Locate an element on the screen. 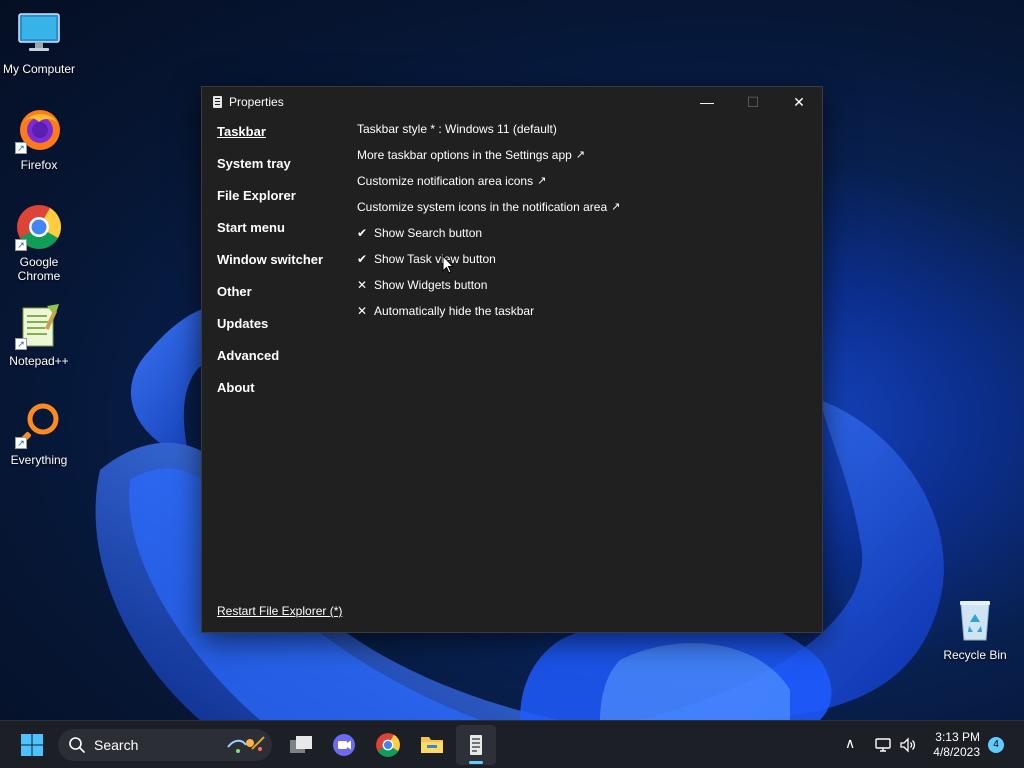 Image resolution: width=1024 pixels, height=768 pixels. clock-date: 4/8/2023 is located at coordinates (956, 752).